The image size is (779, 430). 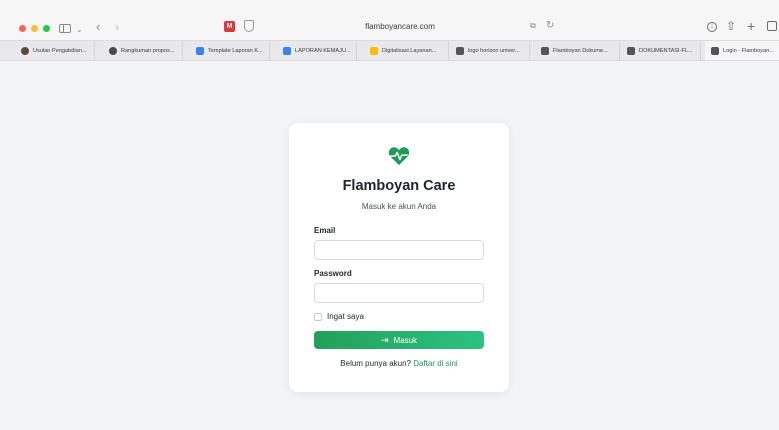 What do you see at coordinates (400, 26) in the screenshot?
I see `address-bar: flamboyancare.com` at bounding box center [400, 26].